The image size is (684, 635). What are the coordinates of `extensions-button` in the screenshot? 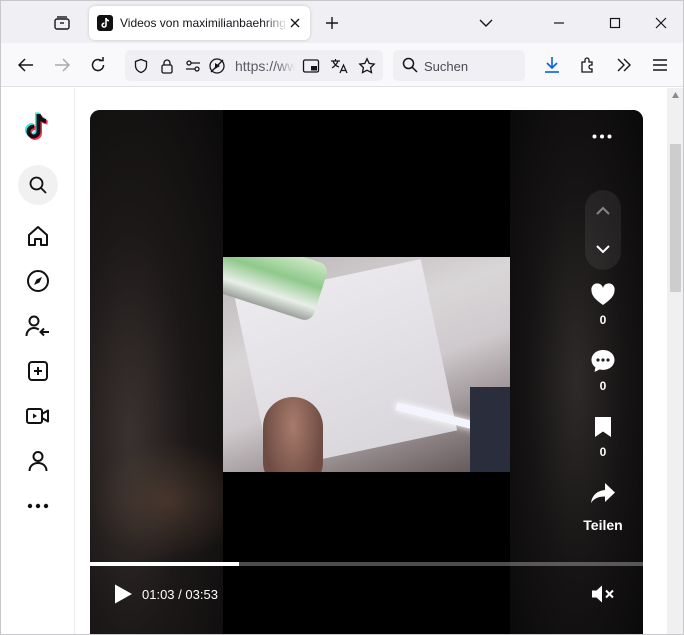 It's located at (588, 65).